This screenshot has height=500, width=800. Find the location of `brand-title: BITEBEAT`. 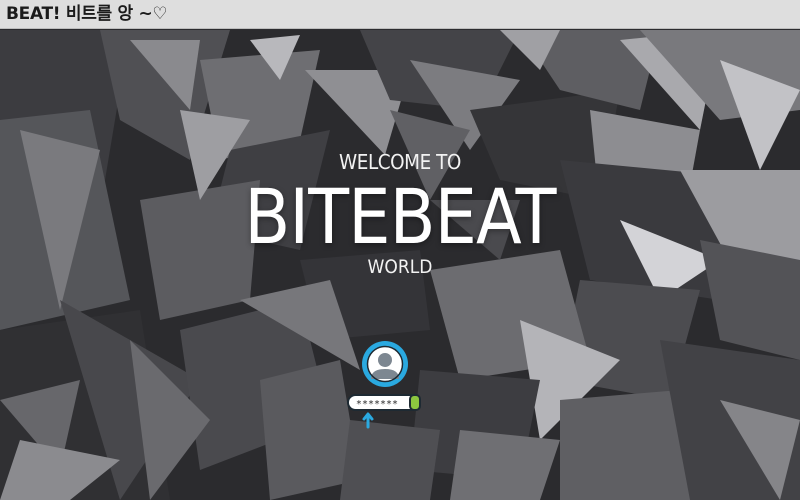

brand-title: BITEBEAT is located at coordinates (400, 216).